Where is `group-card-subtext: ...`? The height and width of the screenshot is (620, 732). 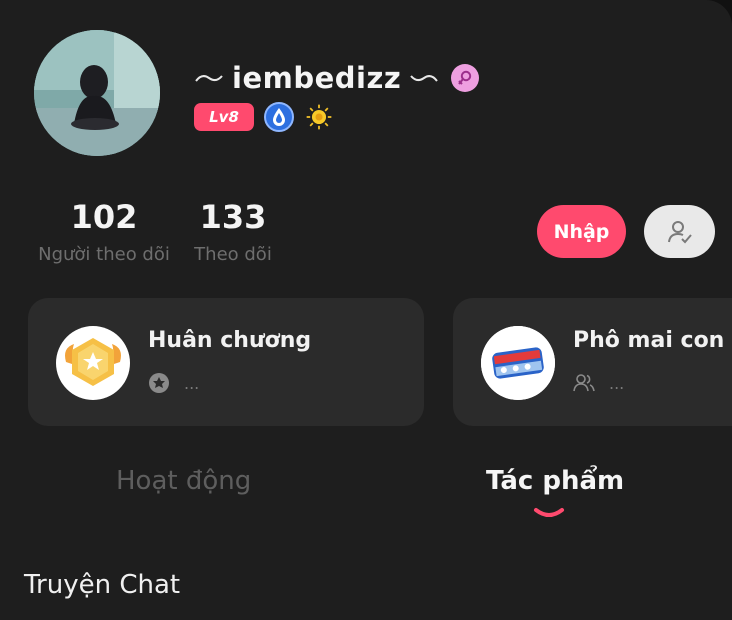
group-card-subtext: ... is located at coordinates (617, 383).